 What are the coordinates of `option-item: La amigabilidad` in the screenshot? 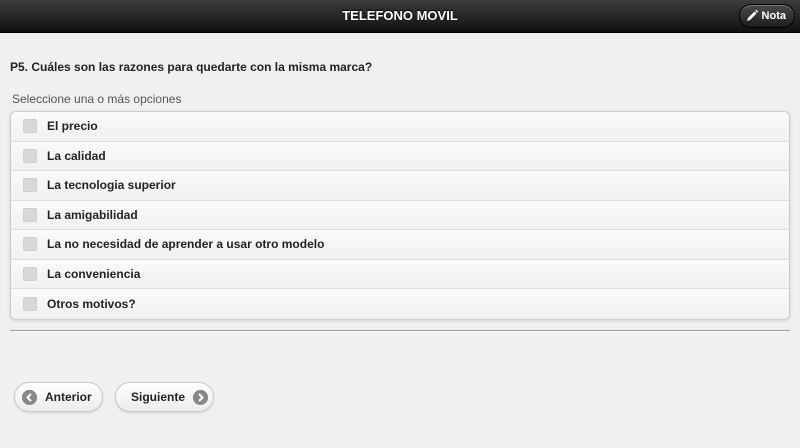 It's located at (400, 215).